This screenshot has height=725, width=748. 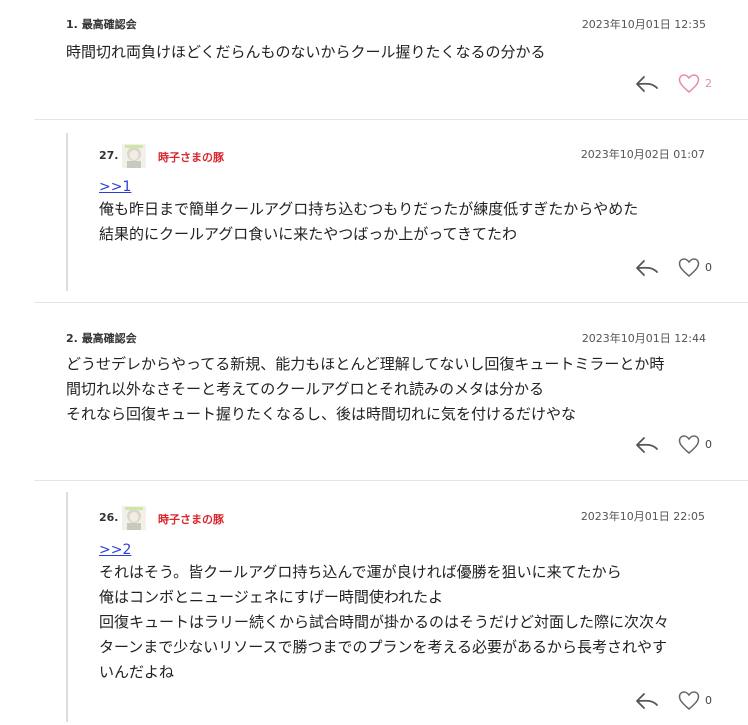 I want to click on comment-header: 1. 最高確認会 2023年10月01日 12:35, so click(x=386, y=26).